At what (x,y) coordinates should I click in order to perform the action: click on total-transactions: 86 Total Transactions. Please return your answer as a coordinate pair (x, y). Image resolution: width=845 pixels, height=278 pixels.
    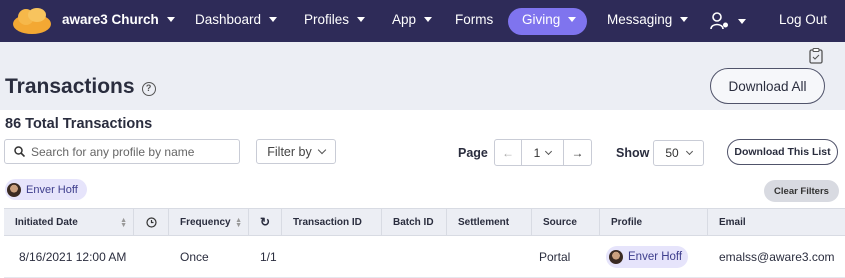
    Looking at the image, I should click on (79, 124).